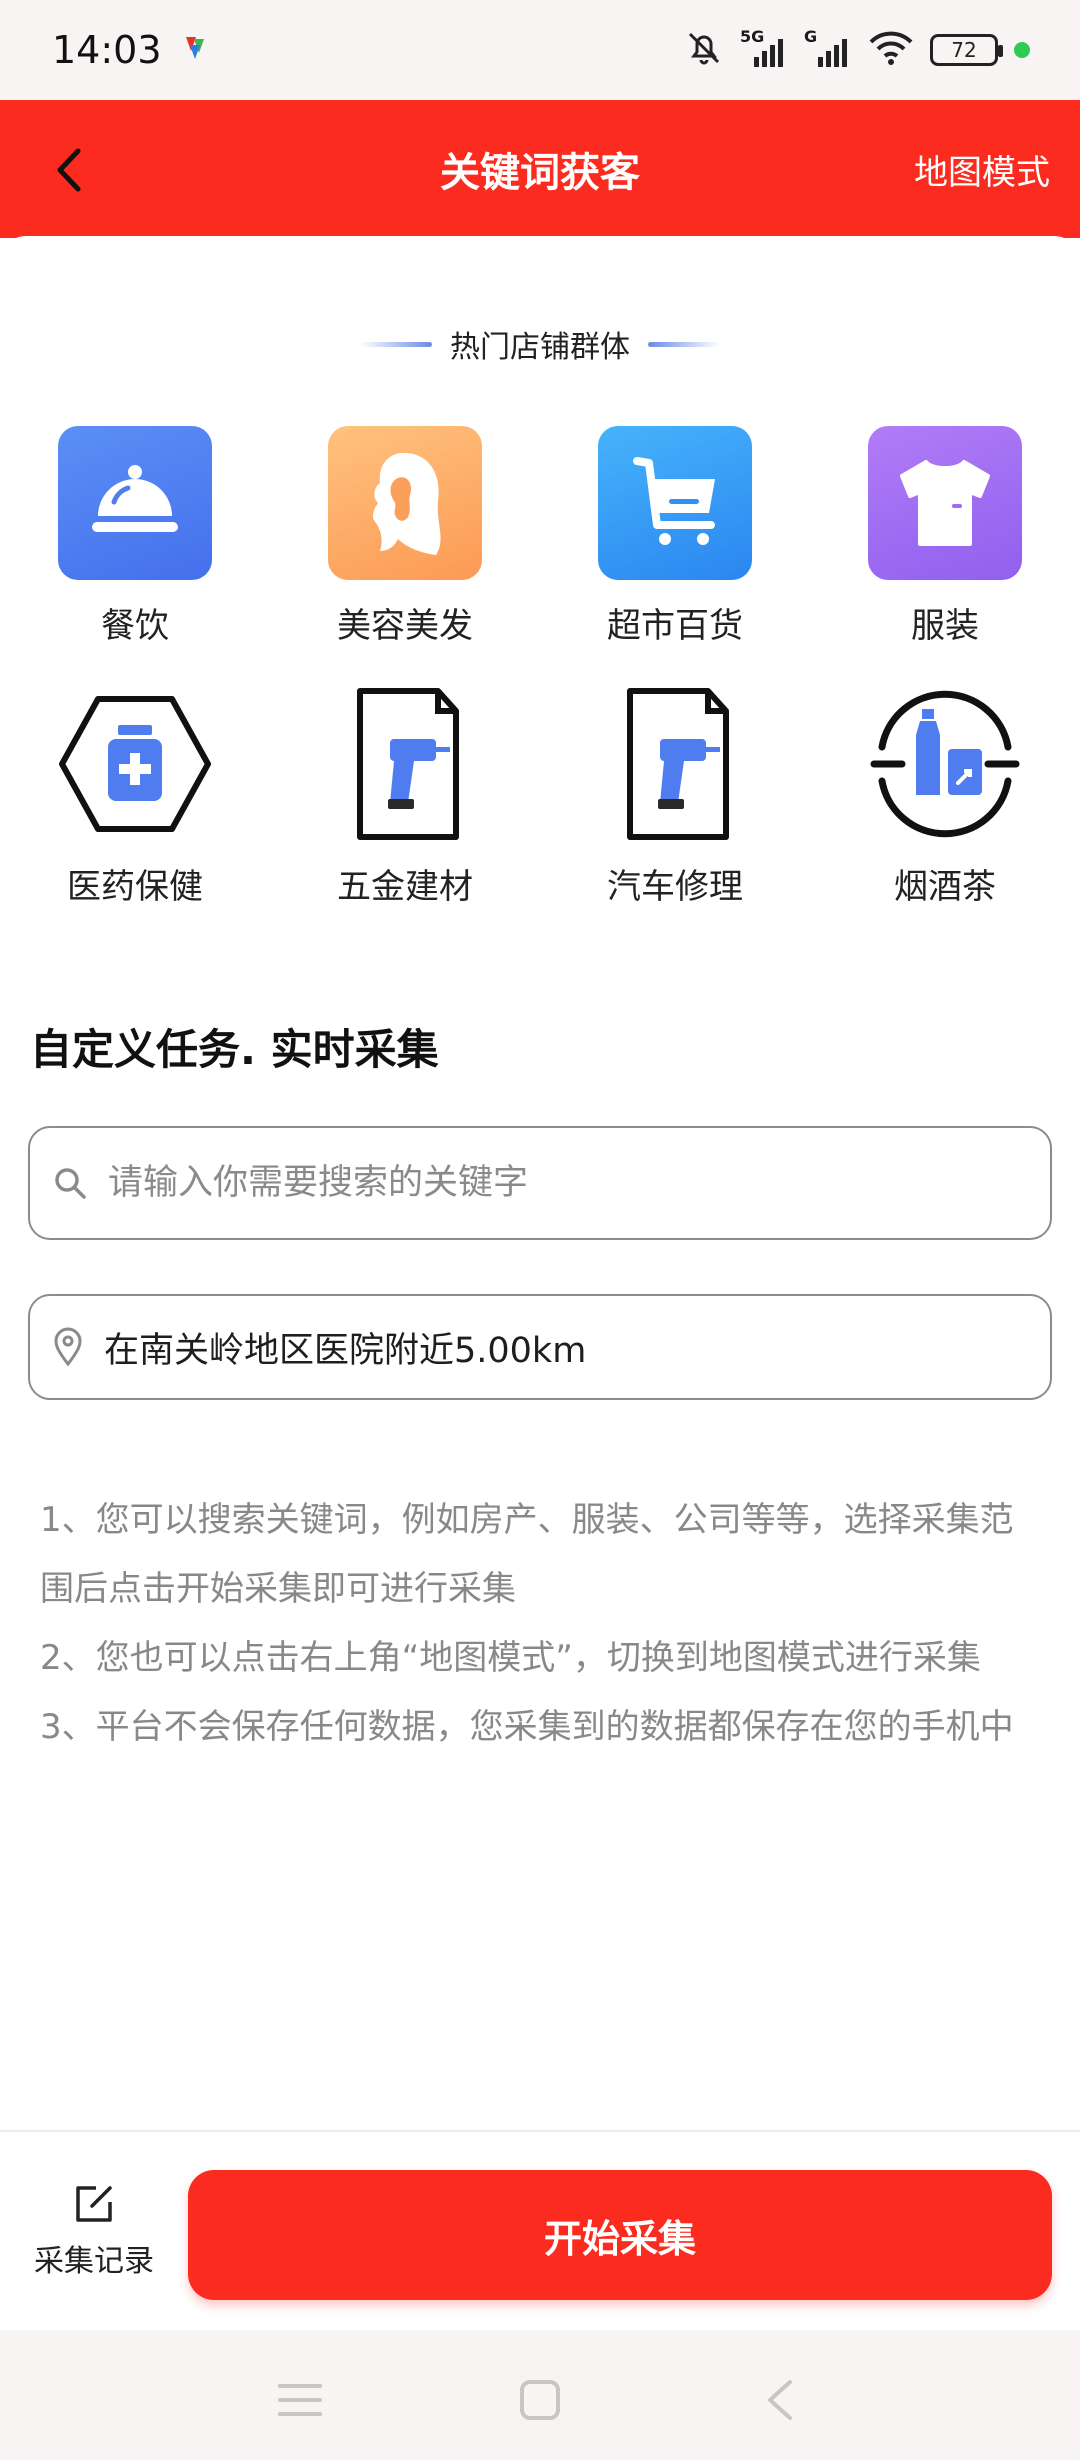  Describe the element at coordinates (135, 887) in the screenshot. I see `category-label: 医药保健` at that location.